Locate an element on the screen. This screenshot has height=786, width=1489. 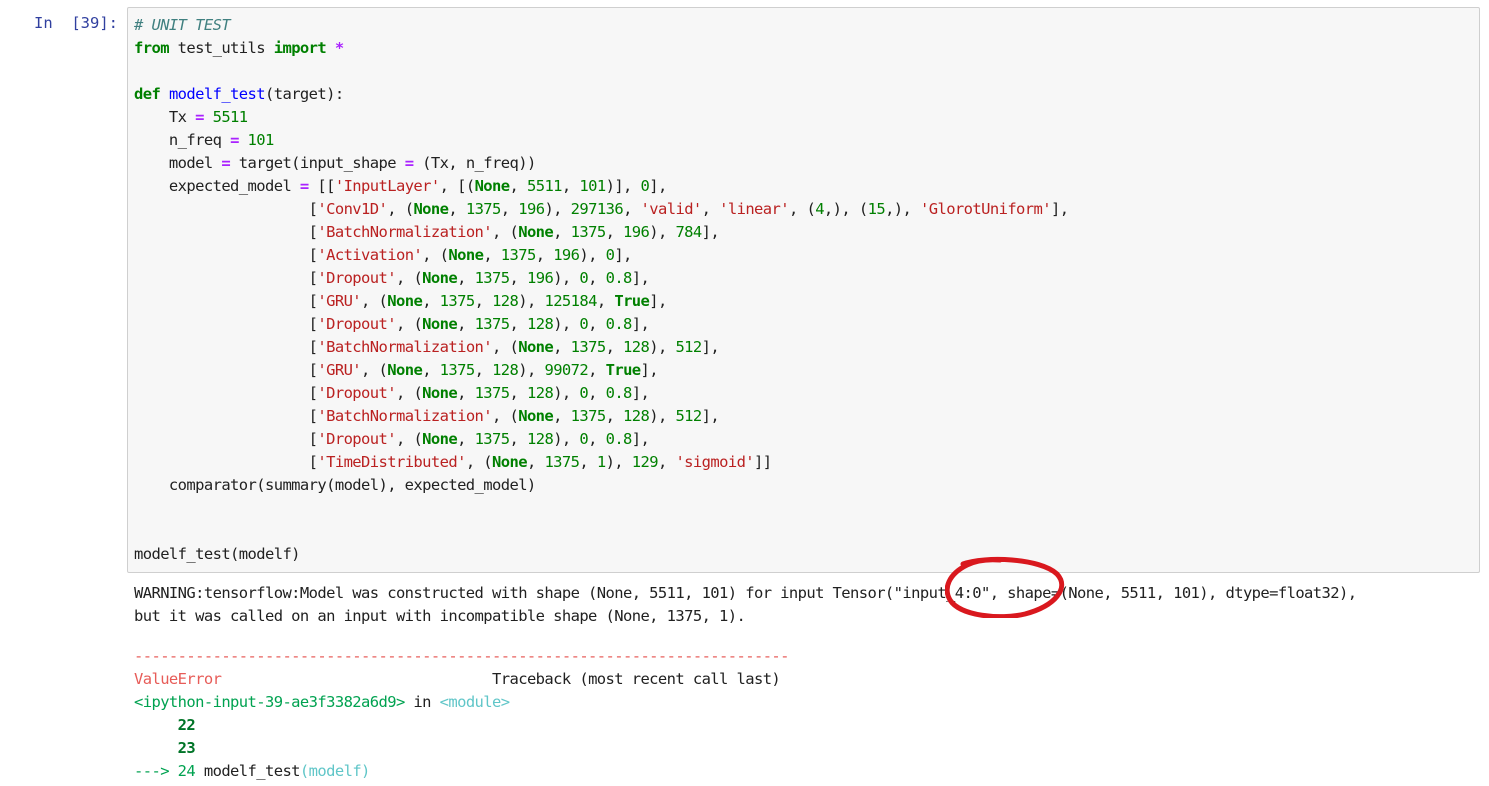
operator-token: = is located at coordinates (199, 117).